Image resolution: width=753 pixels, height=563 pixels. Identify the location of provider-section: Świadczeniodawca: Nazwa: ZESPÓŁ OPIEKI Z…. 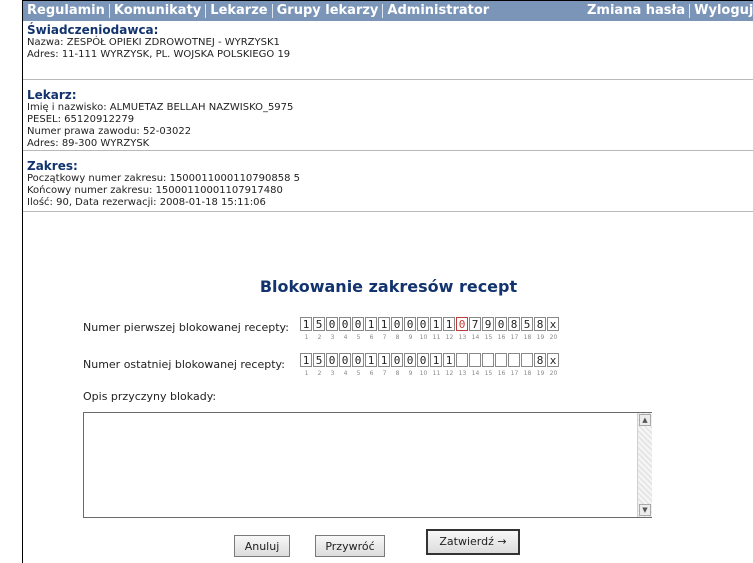
(388, 50).